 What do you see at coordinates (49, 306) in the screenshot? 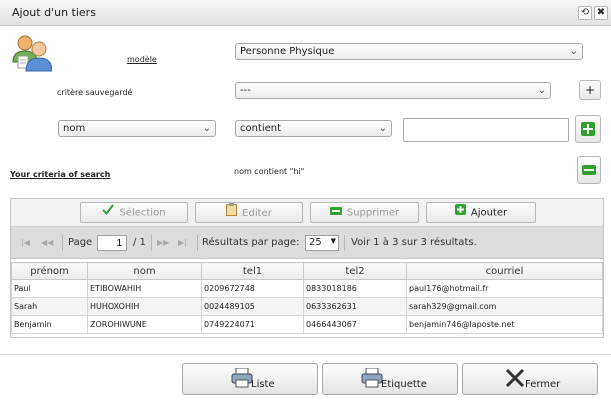
I see `cell-prenom: Sarah` at bounding box center [49, 306].